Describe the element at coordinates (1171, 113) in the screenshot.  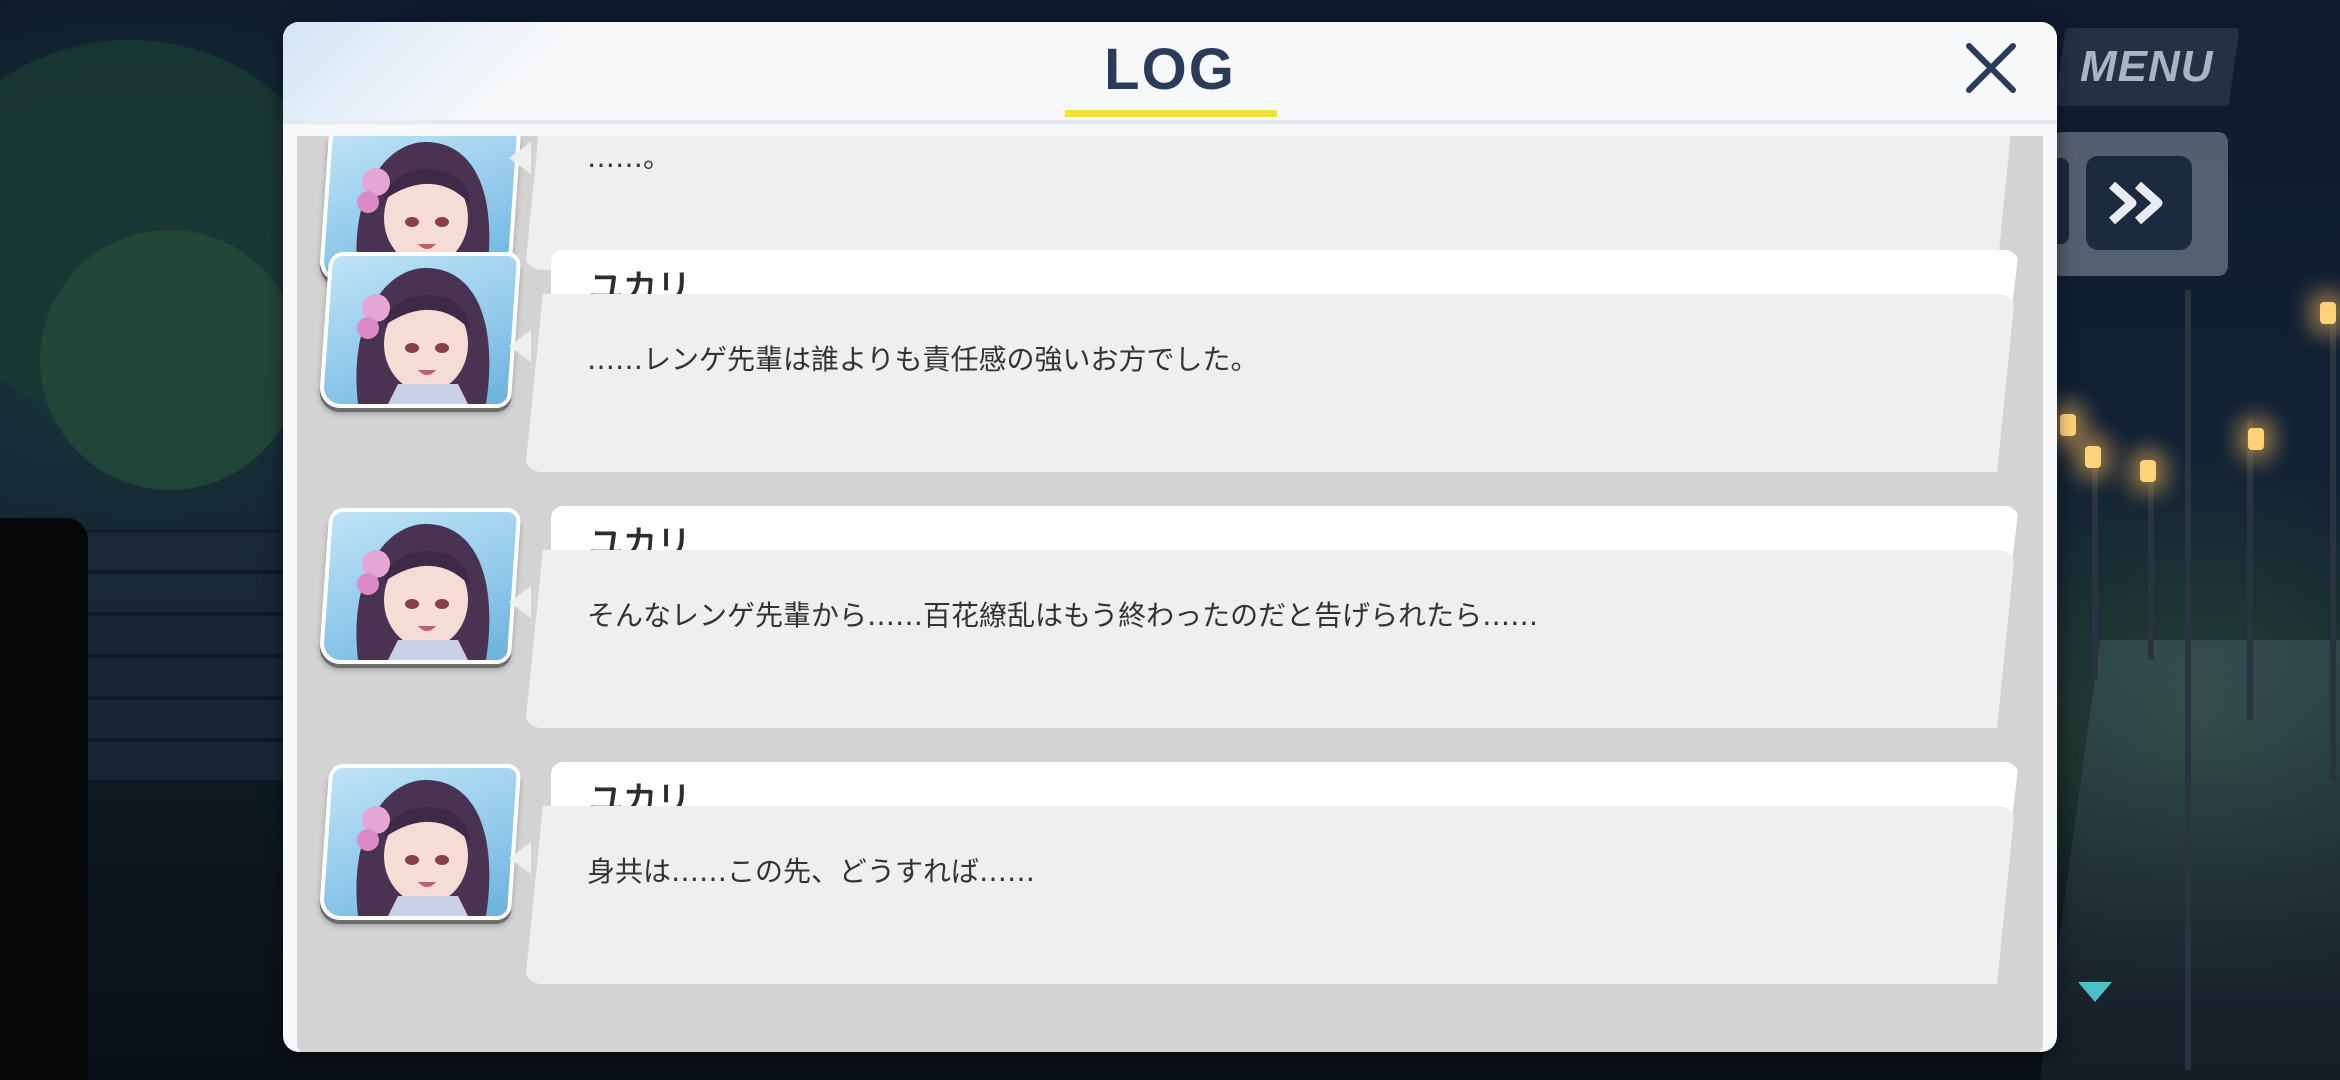
I see `title-underline` at that location.